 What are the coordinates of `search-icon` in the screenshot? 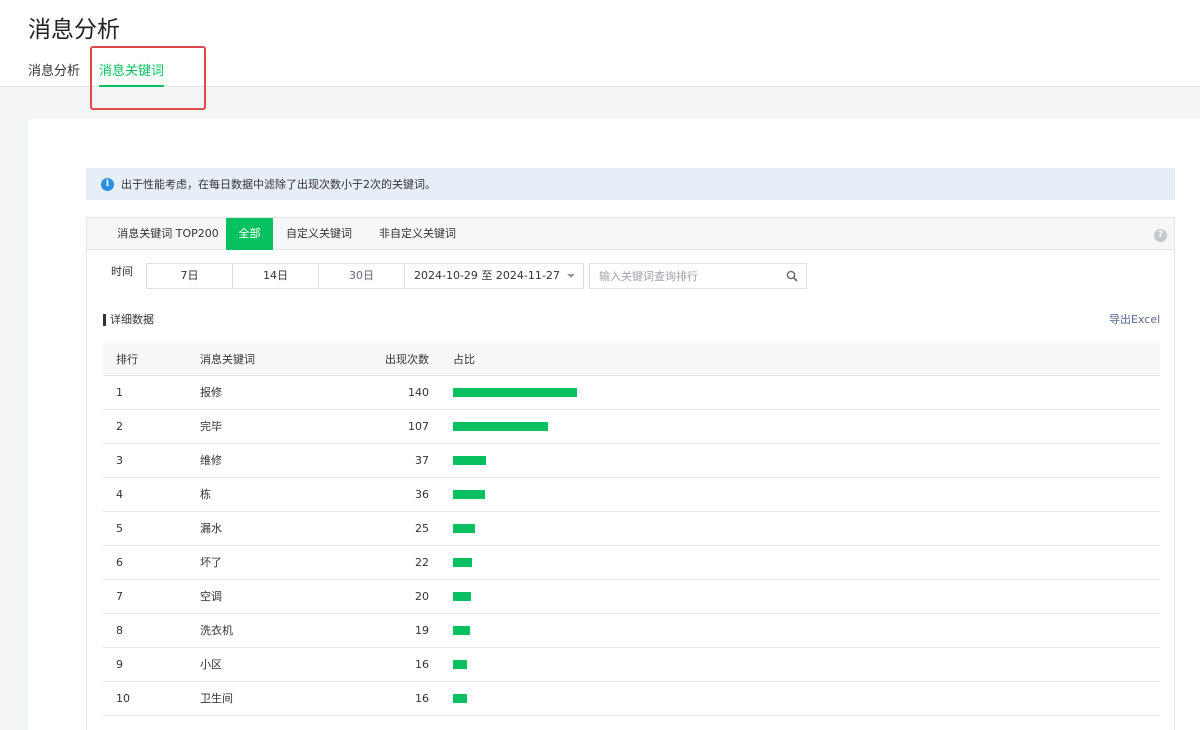 It's located at (792, 276).